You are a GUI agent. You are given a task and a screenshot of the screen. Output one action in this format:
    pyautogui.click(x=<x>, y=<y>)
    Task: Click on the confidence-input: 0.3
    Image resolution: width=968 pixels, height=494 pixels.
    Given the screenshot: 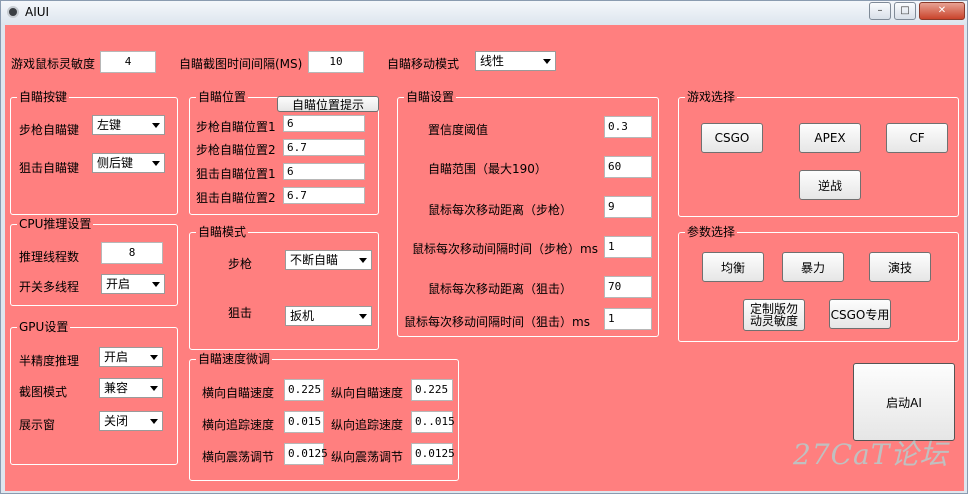 What is the action you would take?
    pyautogui.click(x=628, y=127)
    